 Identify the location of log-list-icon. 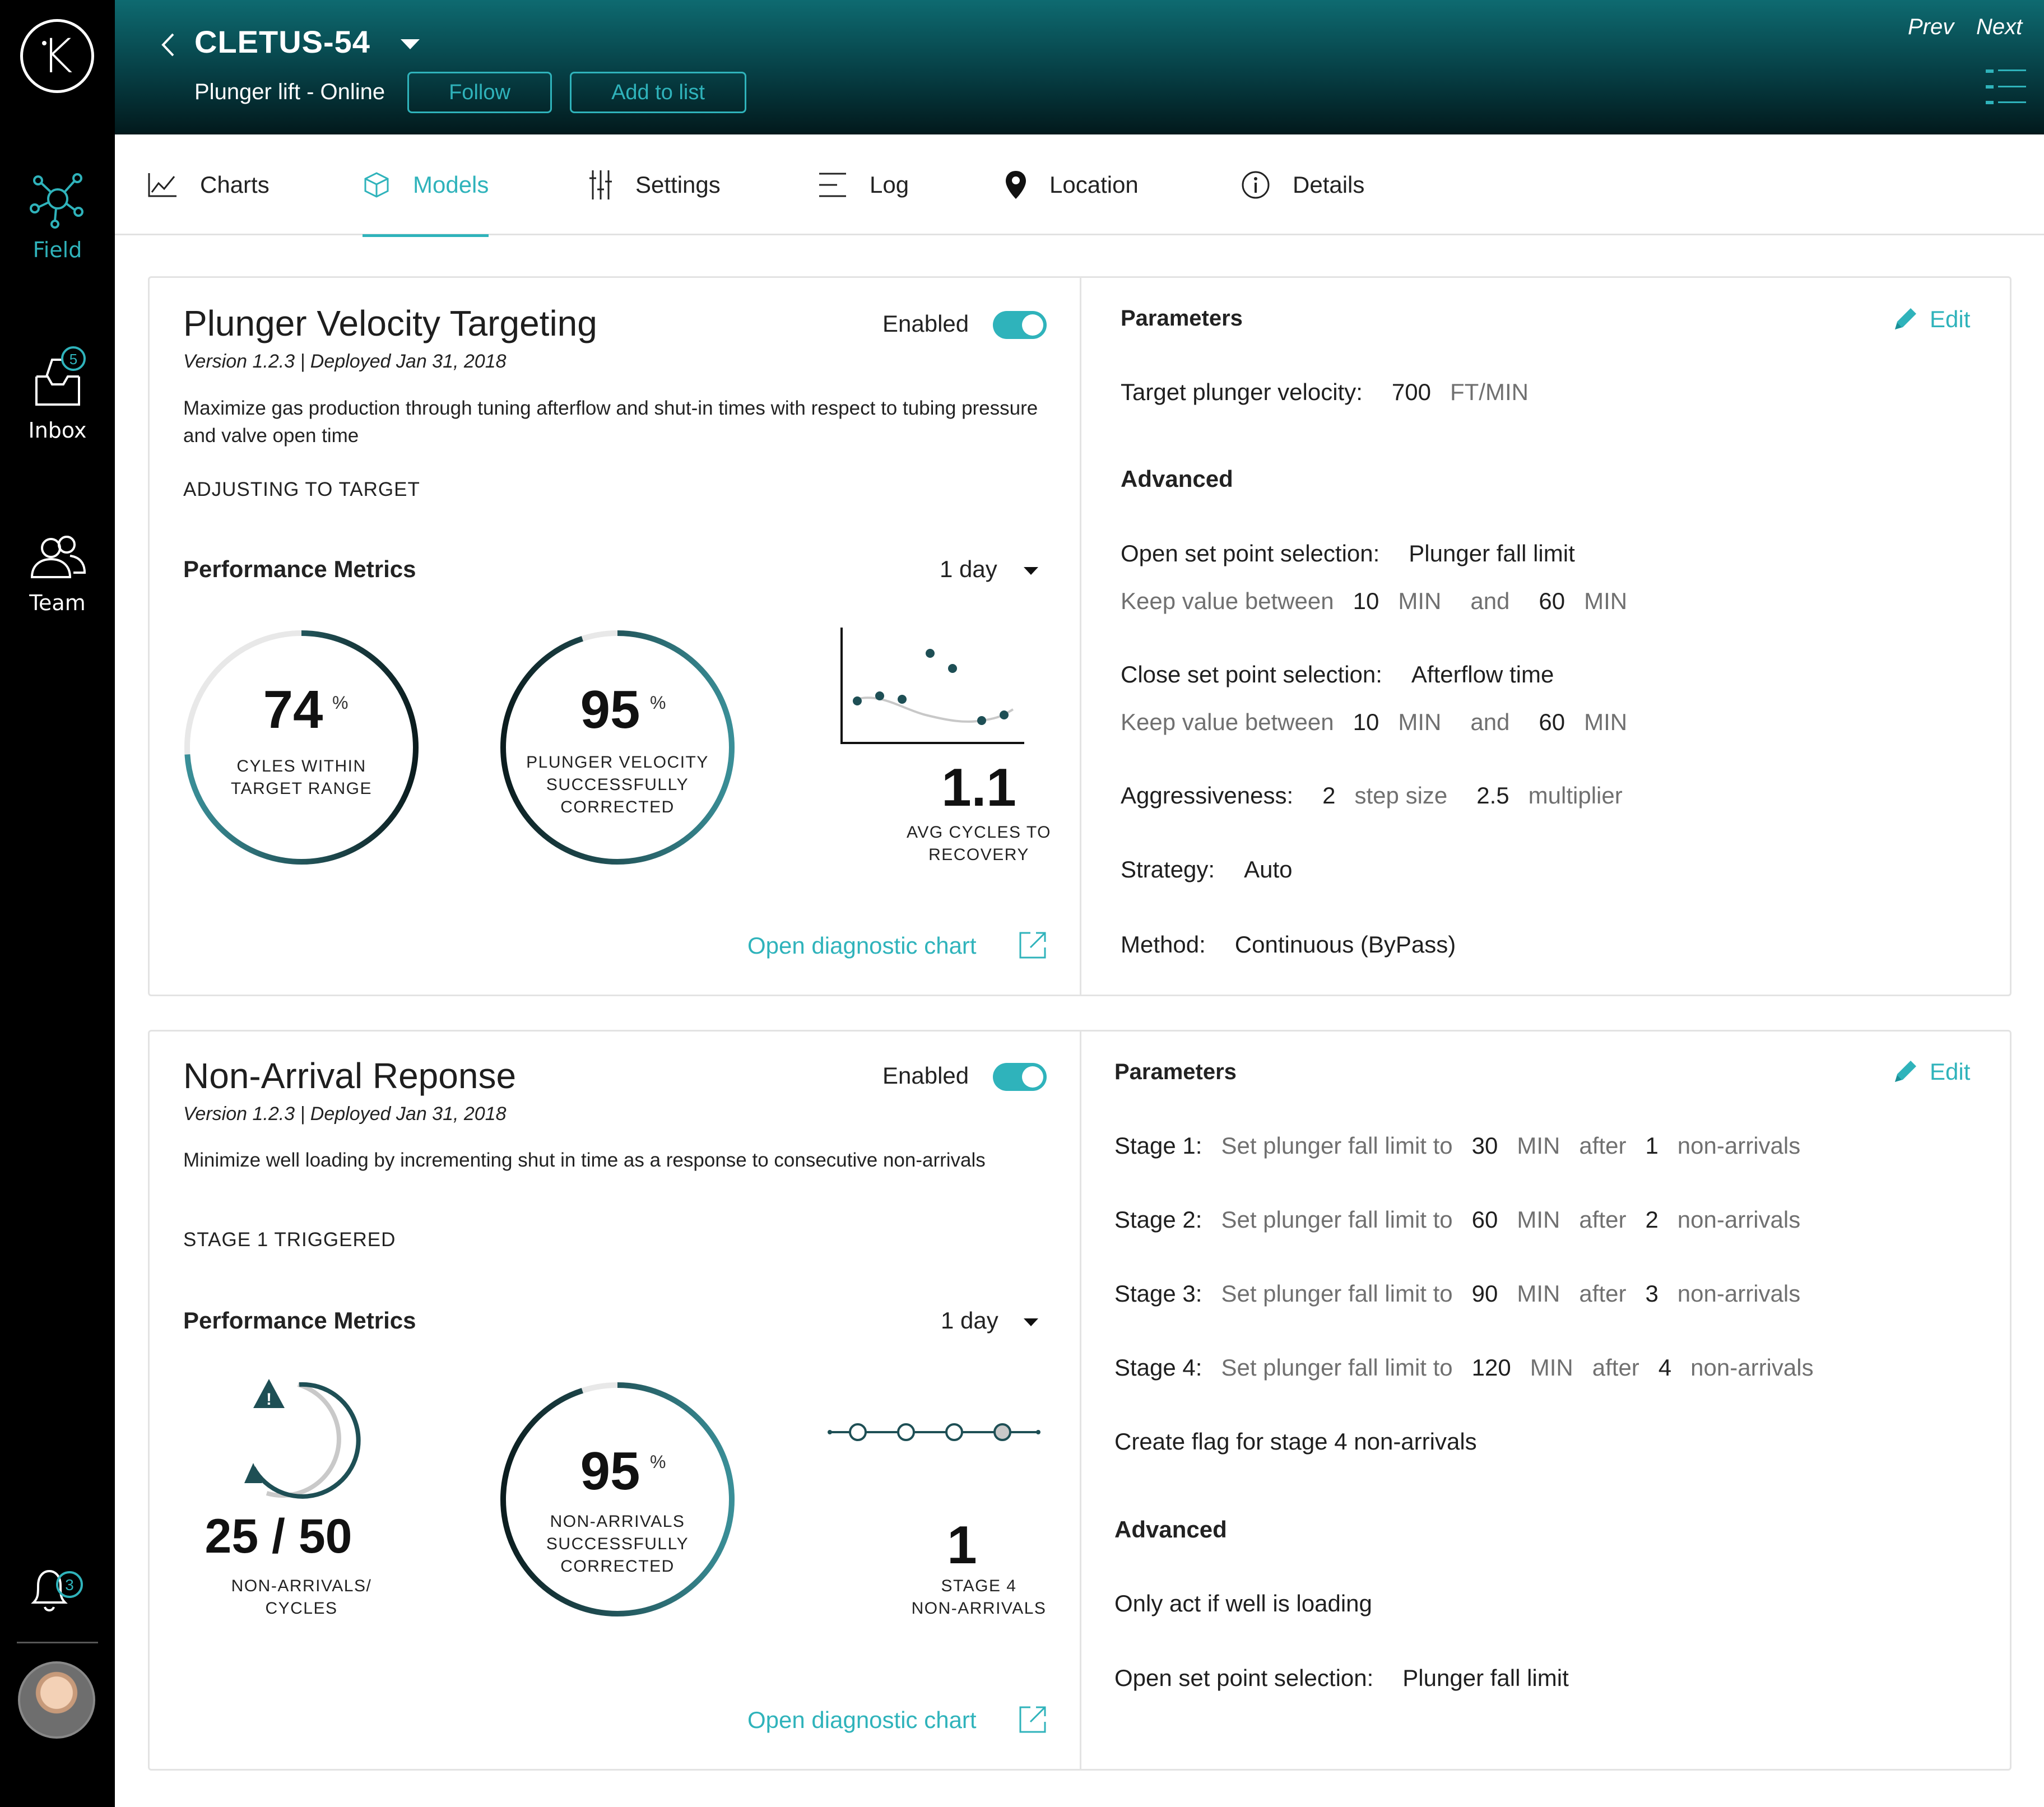
(832, 185).